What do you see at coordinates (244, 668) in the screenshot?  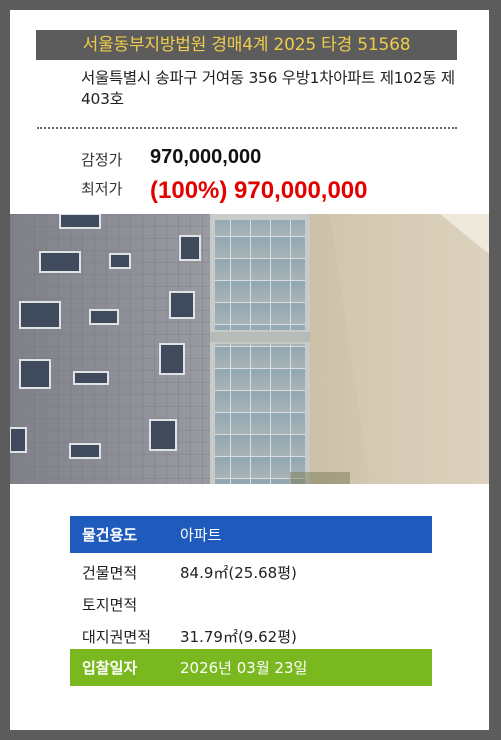 I see `detail-value: 2026년 03월 23일` at bounding box center [244, 668].